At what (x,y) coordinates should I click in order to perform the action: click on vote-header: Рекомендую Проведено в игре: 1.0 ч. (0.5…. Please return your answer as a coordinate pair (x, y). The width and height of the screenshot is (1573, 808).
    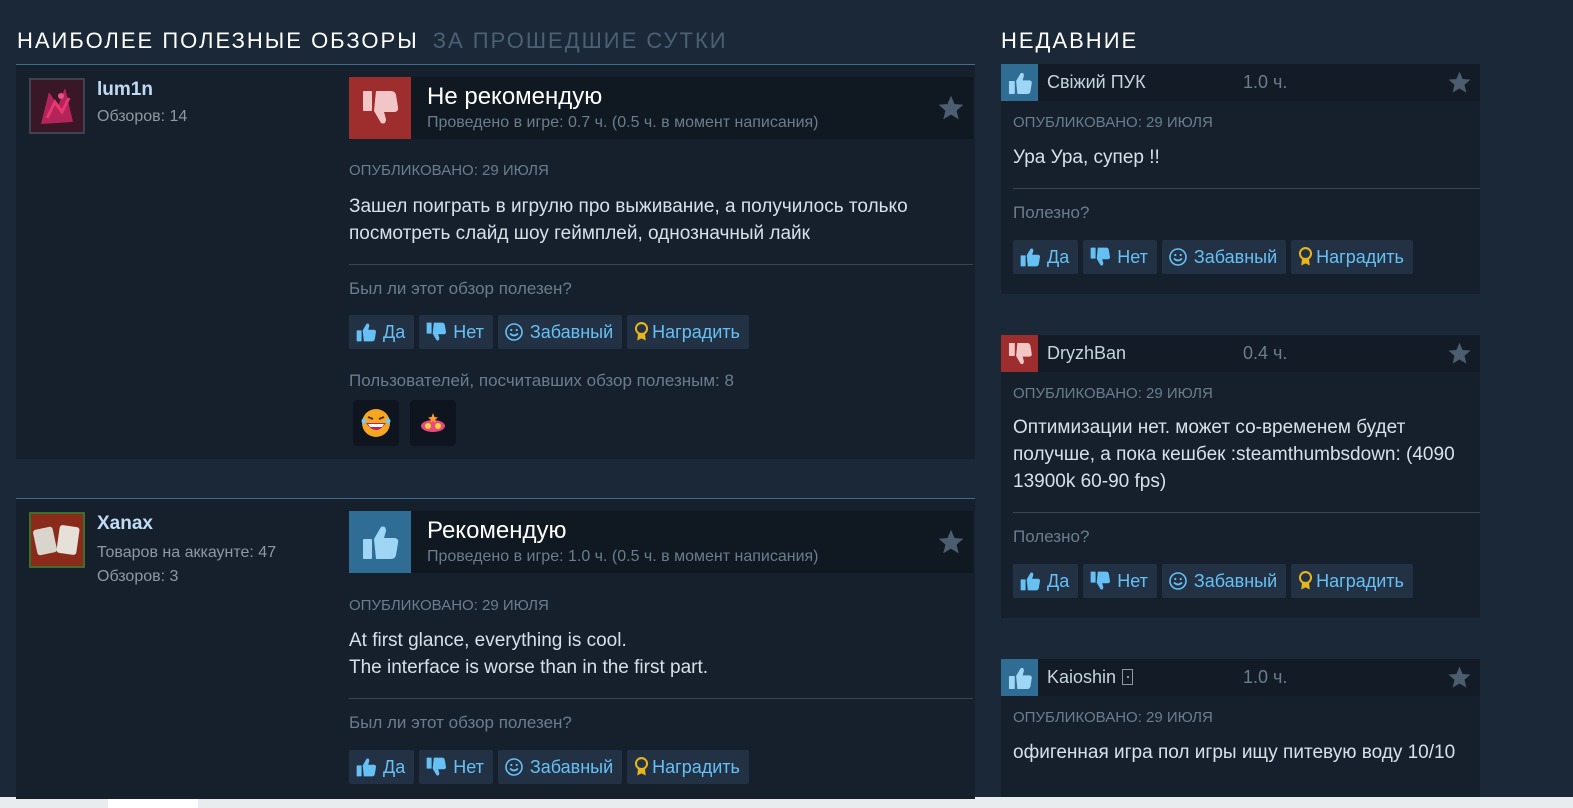
    Looking at the image, I should click on (661, 542).